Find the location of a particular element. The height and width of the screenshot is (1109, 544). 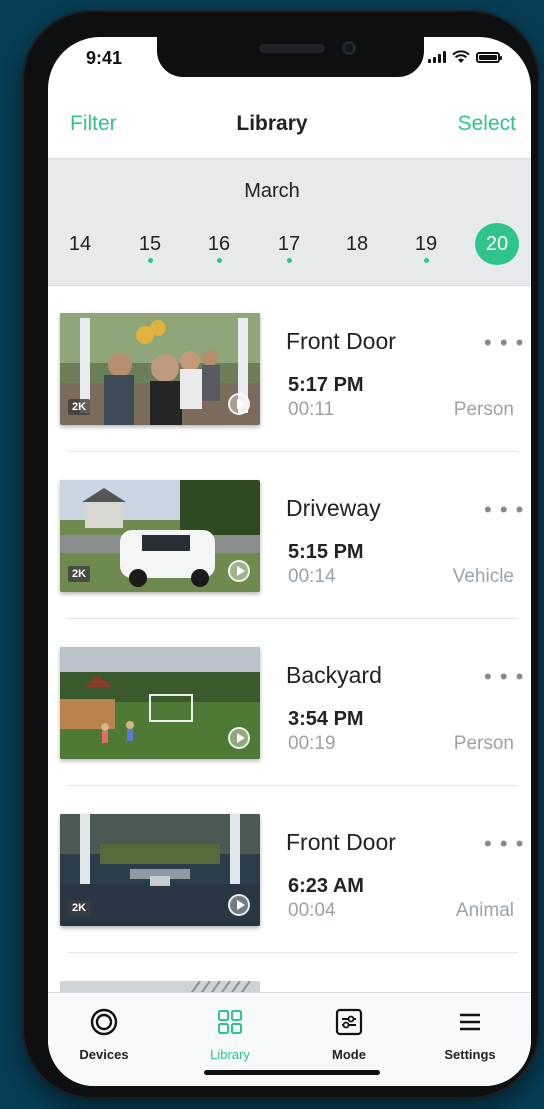

day-15: 15 is located at coordinates (150, 244).